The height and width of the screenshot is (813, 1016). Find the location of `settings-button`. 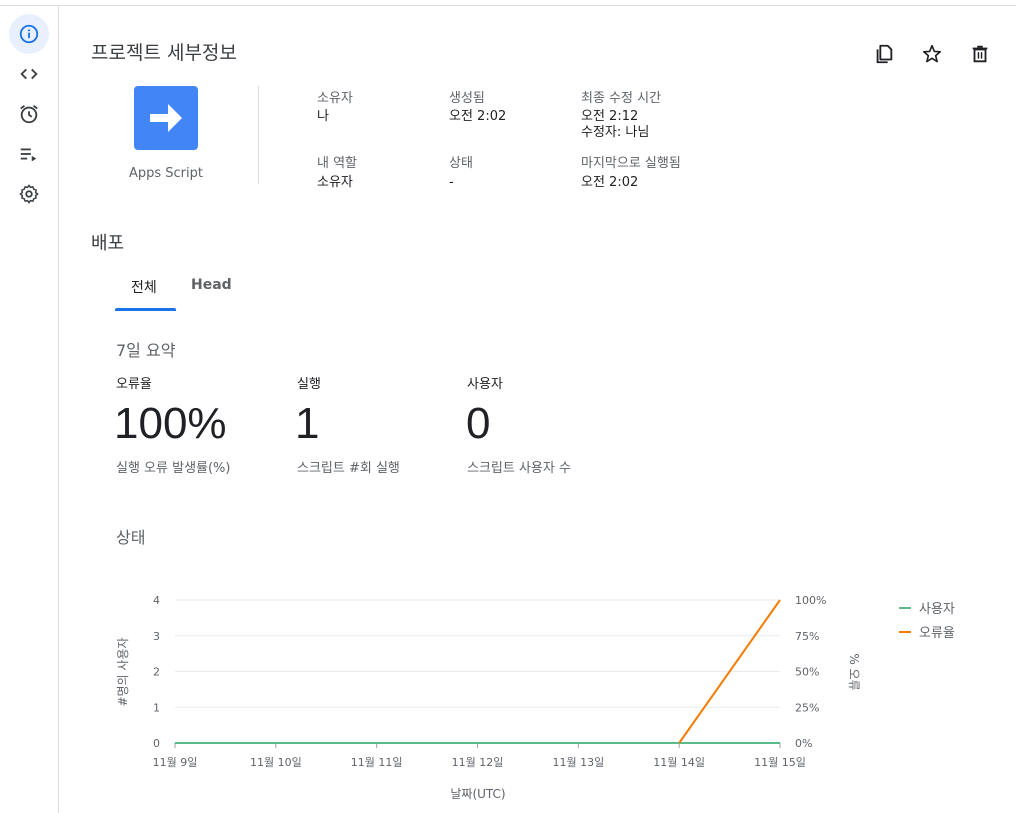

settings-button is located at coordinates (29, 194).